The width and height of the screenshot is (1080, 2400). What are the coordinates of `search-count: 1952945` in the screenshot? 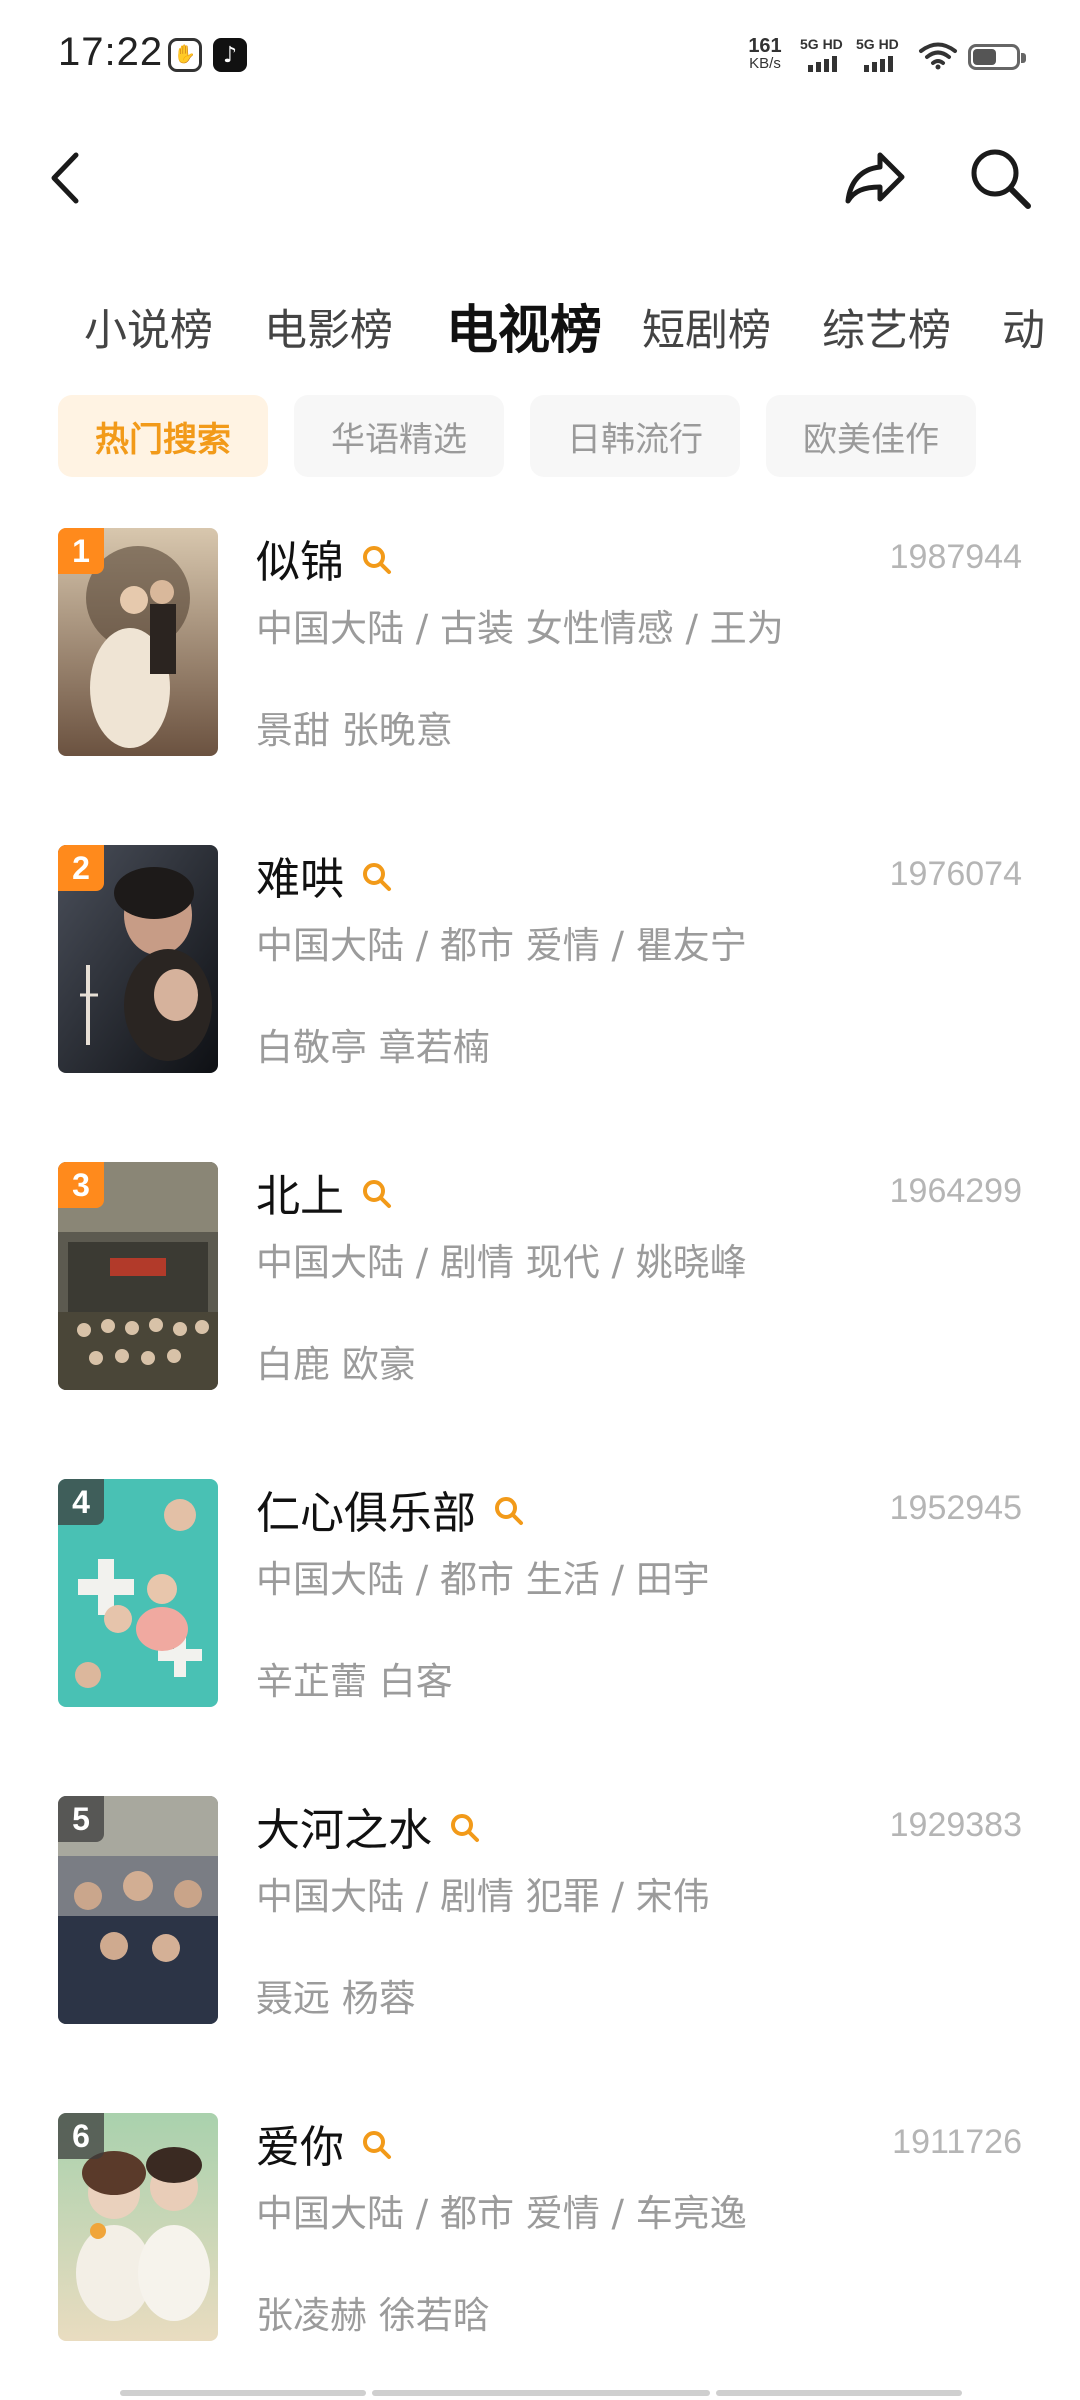 It's located at (955, 1508).